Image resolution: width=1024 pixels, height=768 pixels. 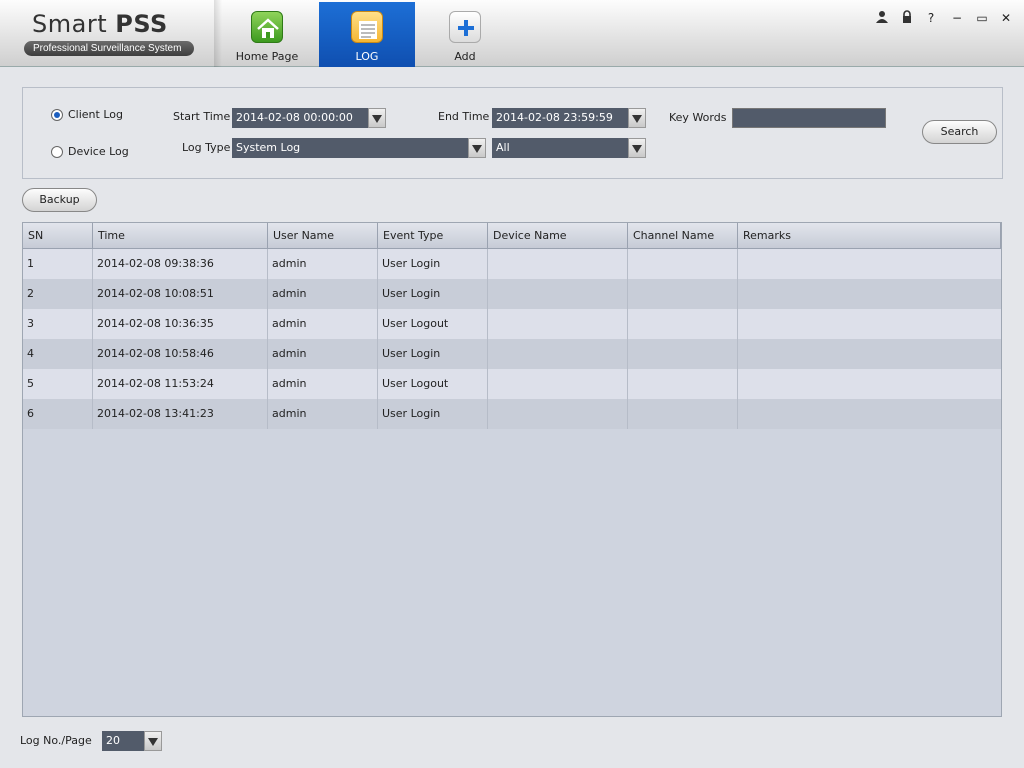 I want to click on column-header-device-name: Device Name, so click(x=558, y=236).